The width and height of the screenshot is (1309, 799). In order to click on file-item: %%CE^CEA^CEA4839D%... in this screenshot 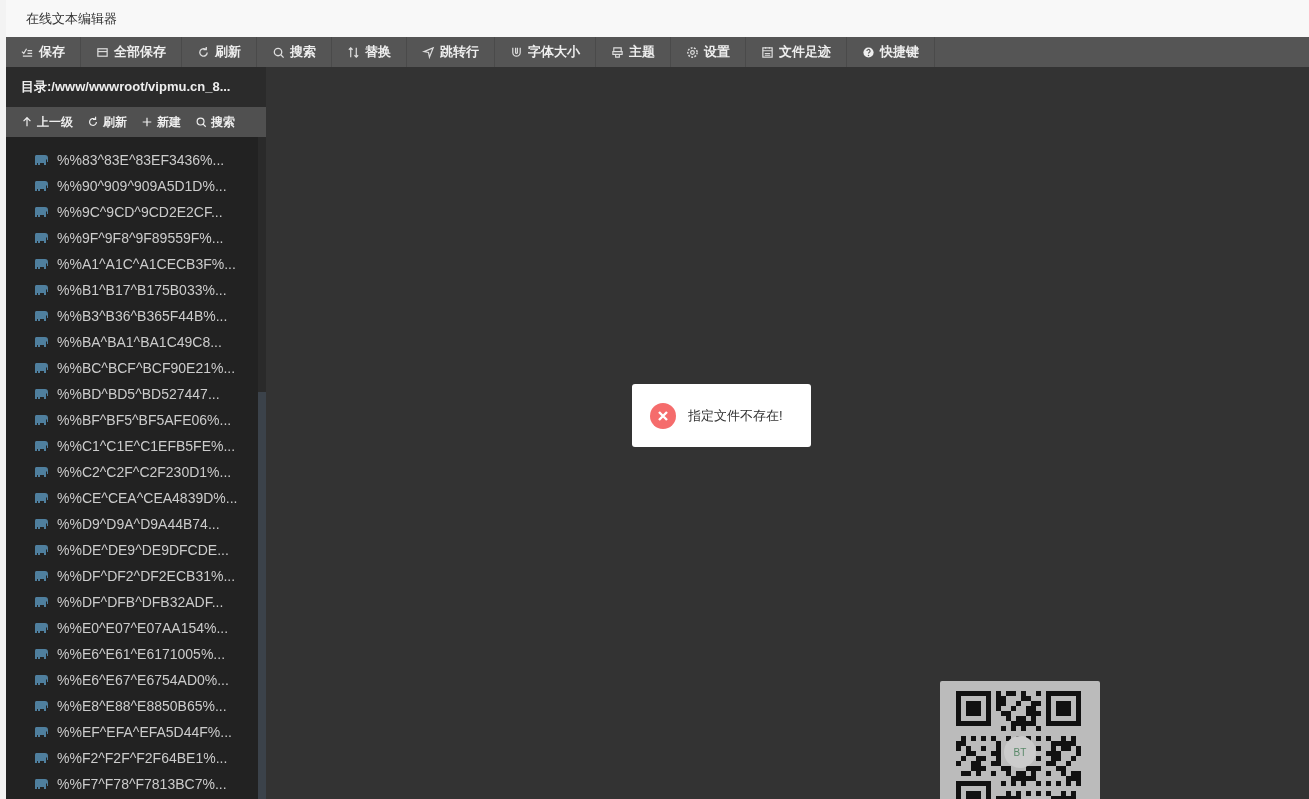, I will do `click(132, 498)`.